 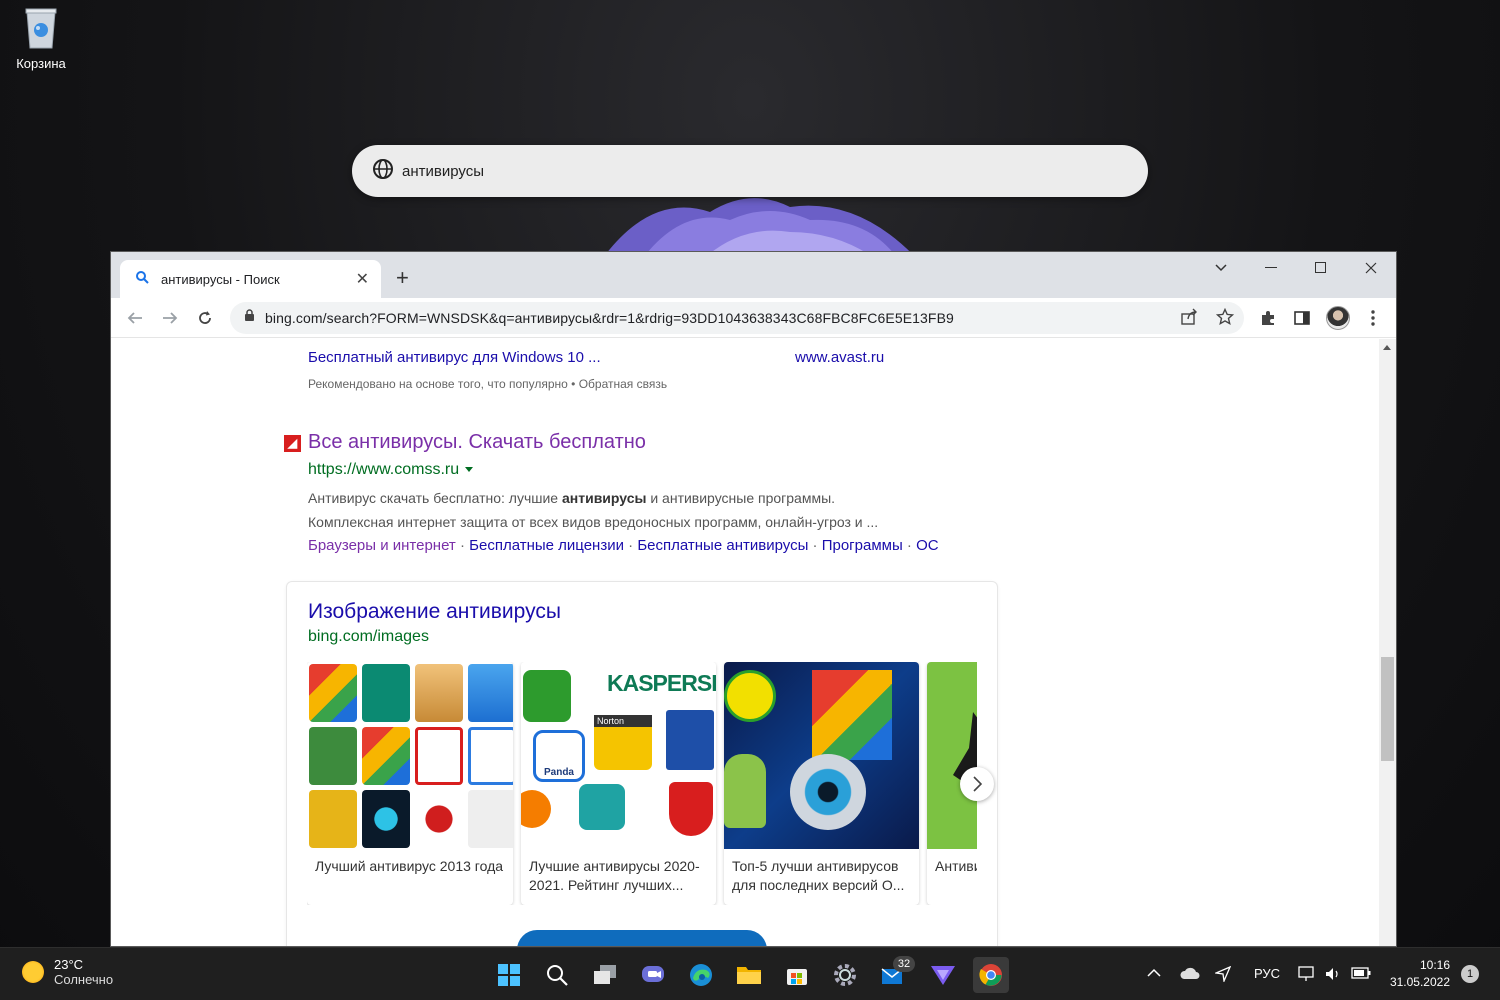 I want to click on profile-avatar, so click(x=1338, y=318).